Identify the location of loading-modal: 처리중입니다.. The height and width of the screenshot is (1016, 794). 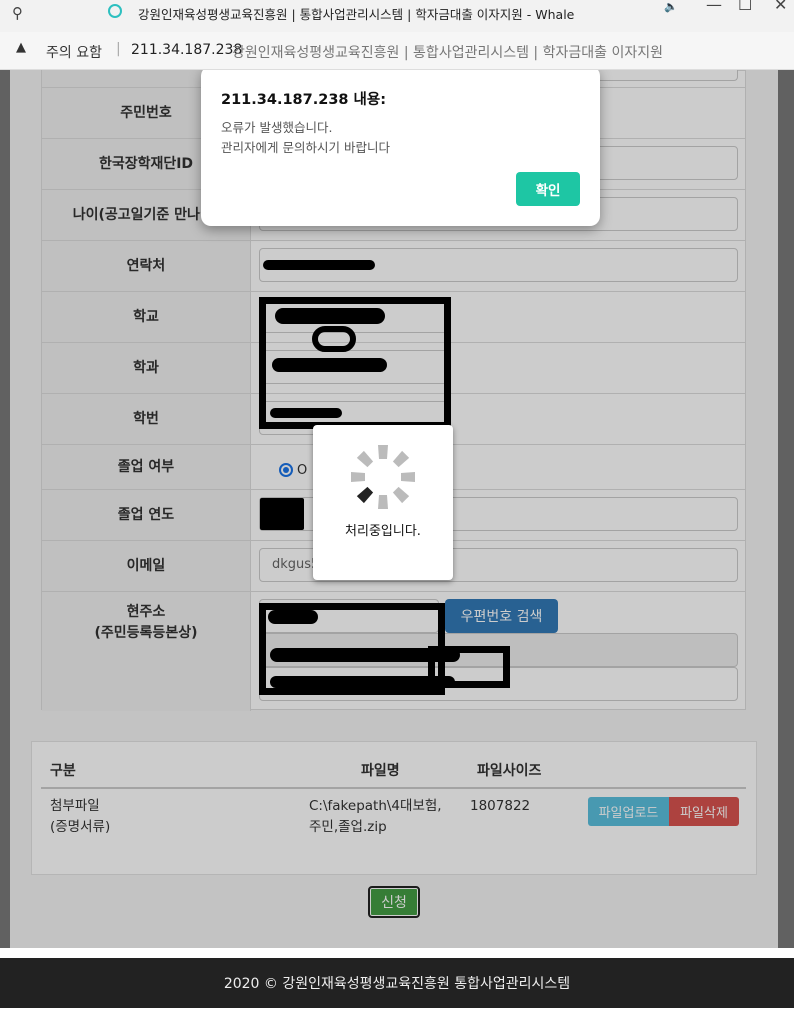
(383, 502).